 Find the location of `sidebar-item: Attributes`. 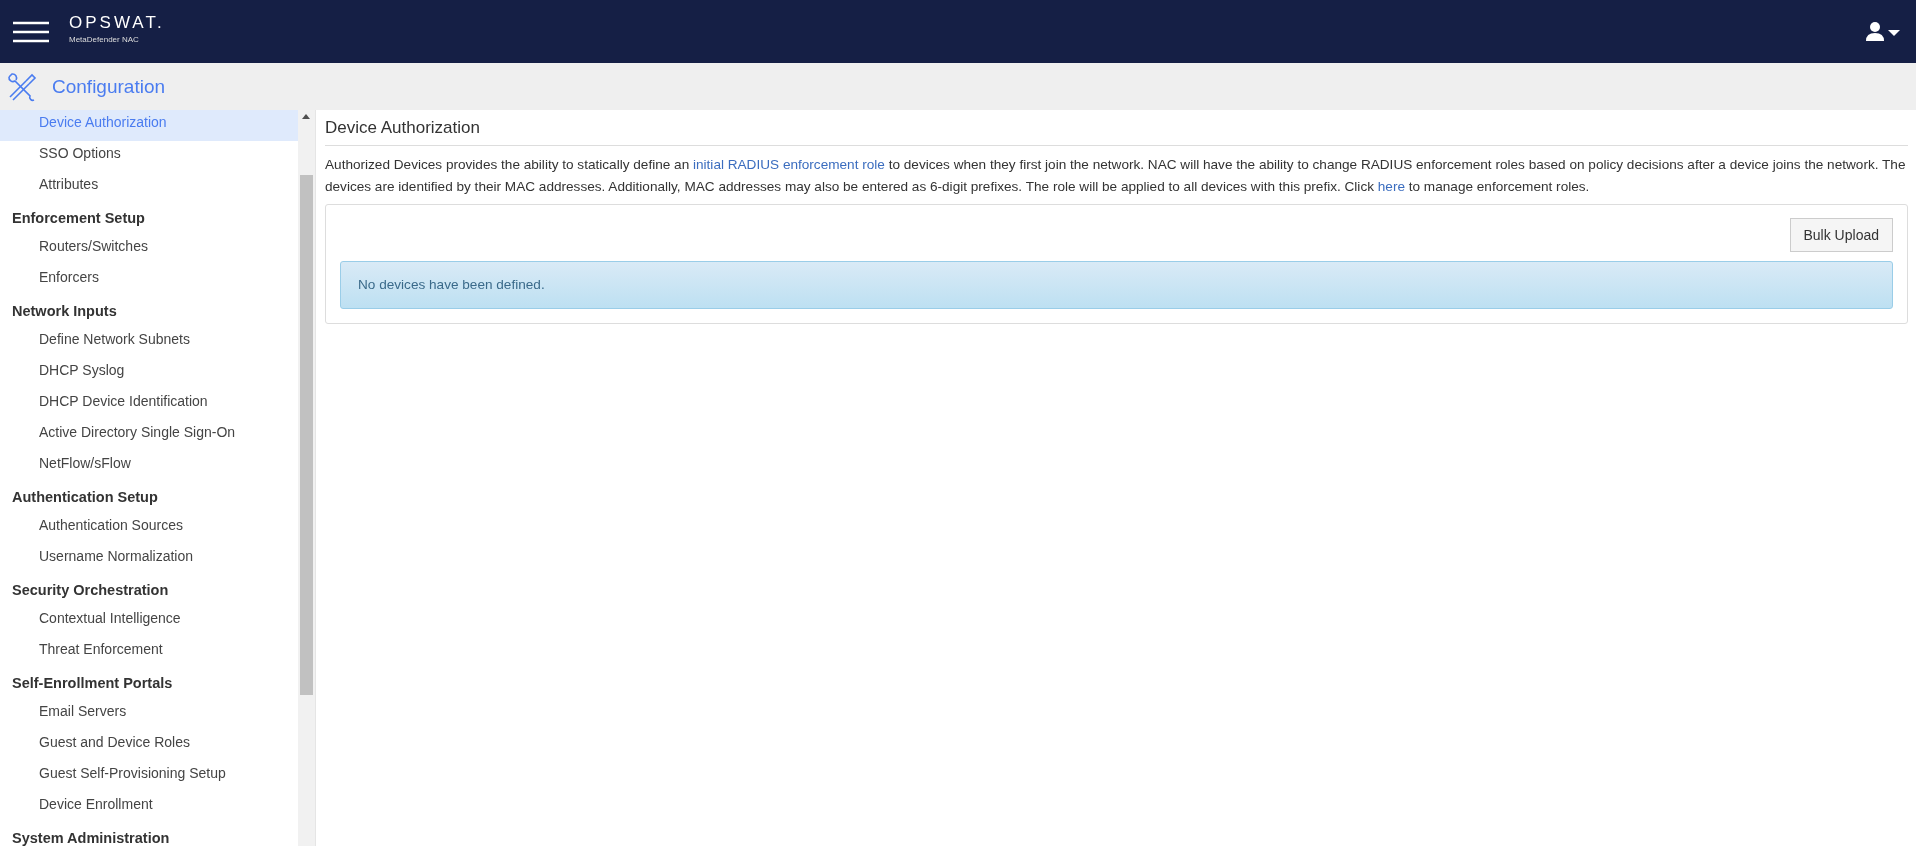

sidebar-item: Attributes is located at coordinates (149, 187).